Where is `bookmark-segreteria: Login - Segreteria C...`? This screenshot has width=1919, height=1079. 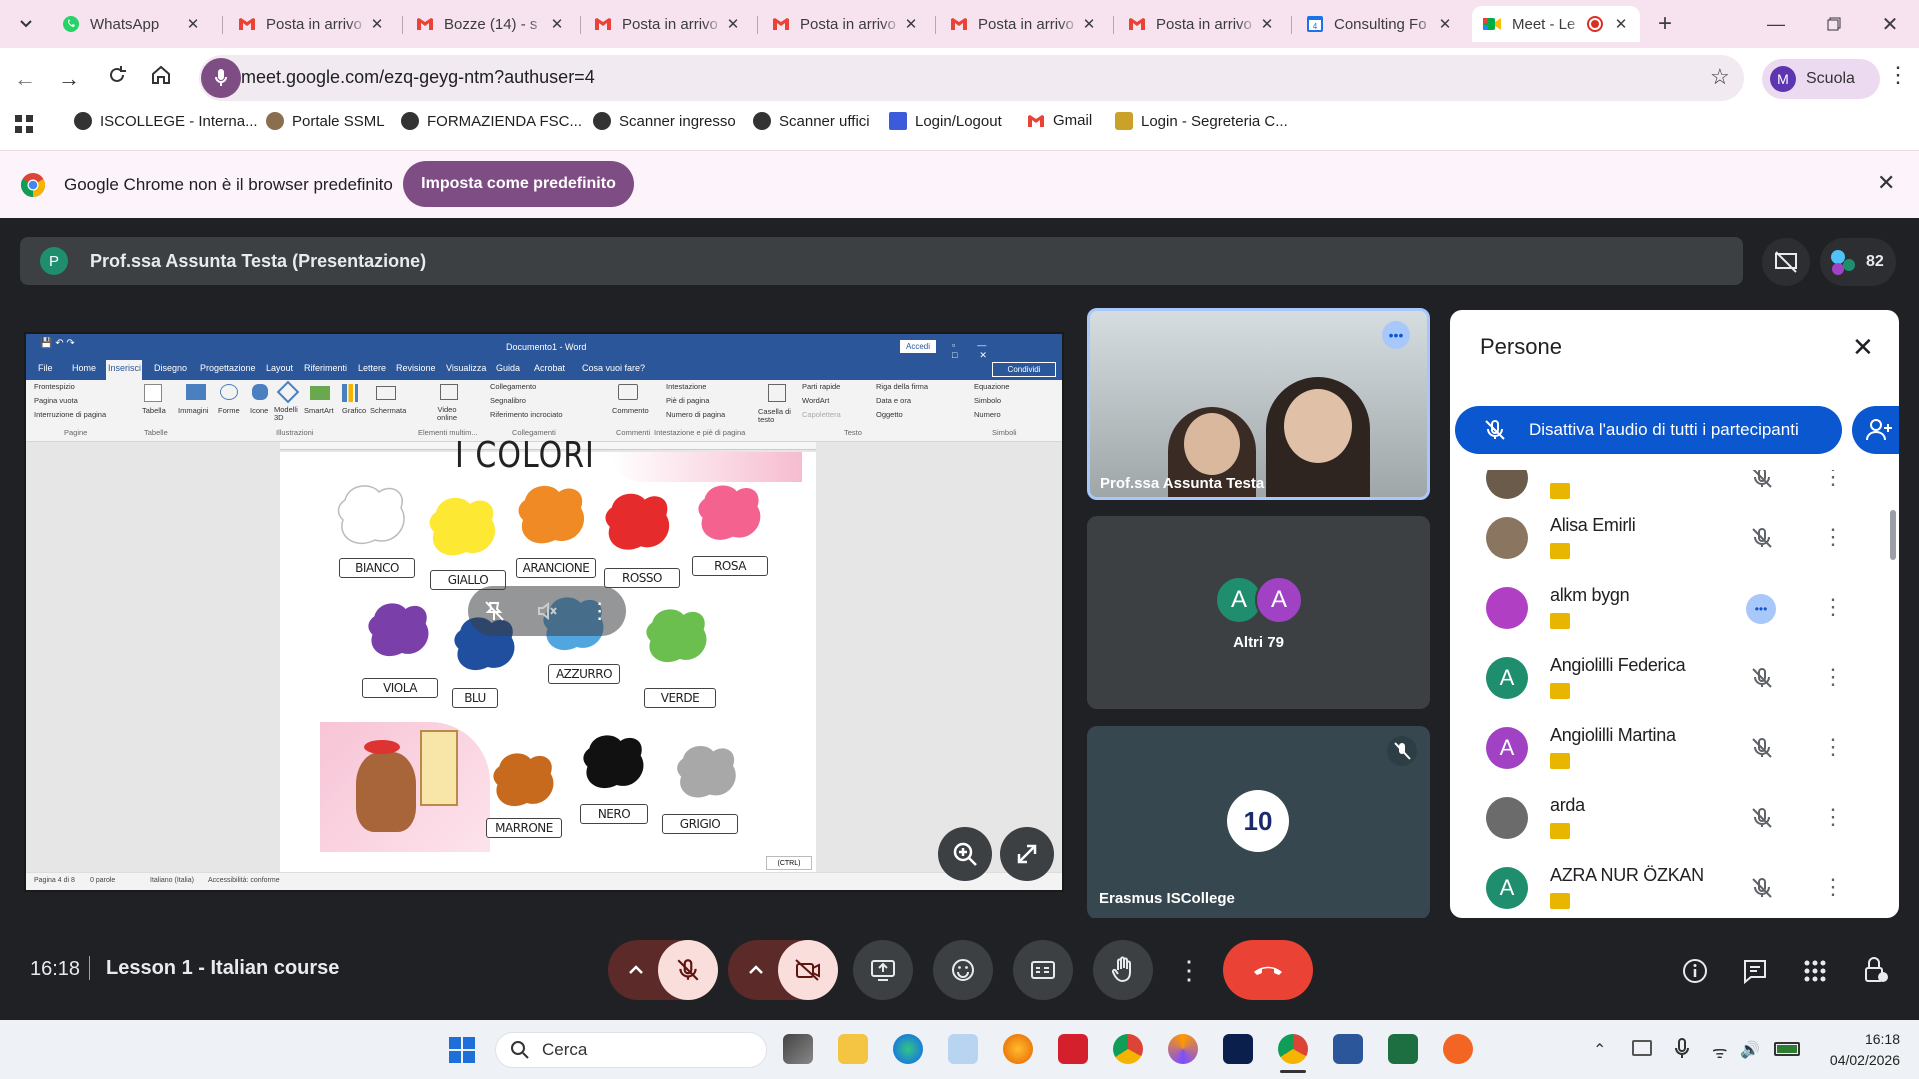 bookmark-segreteria: Login - Segreteria C... is located at coordinates (1201, 121).